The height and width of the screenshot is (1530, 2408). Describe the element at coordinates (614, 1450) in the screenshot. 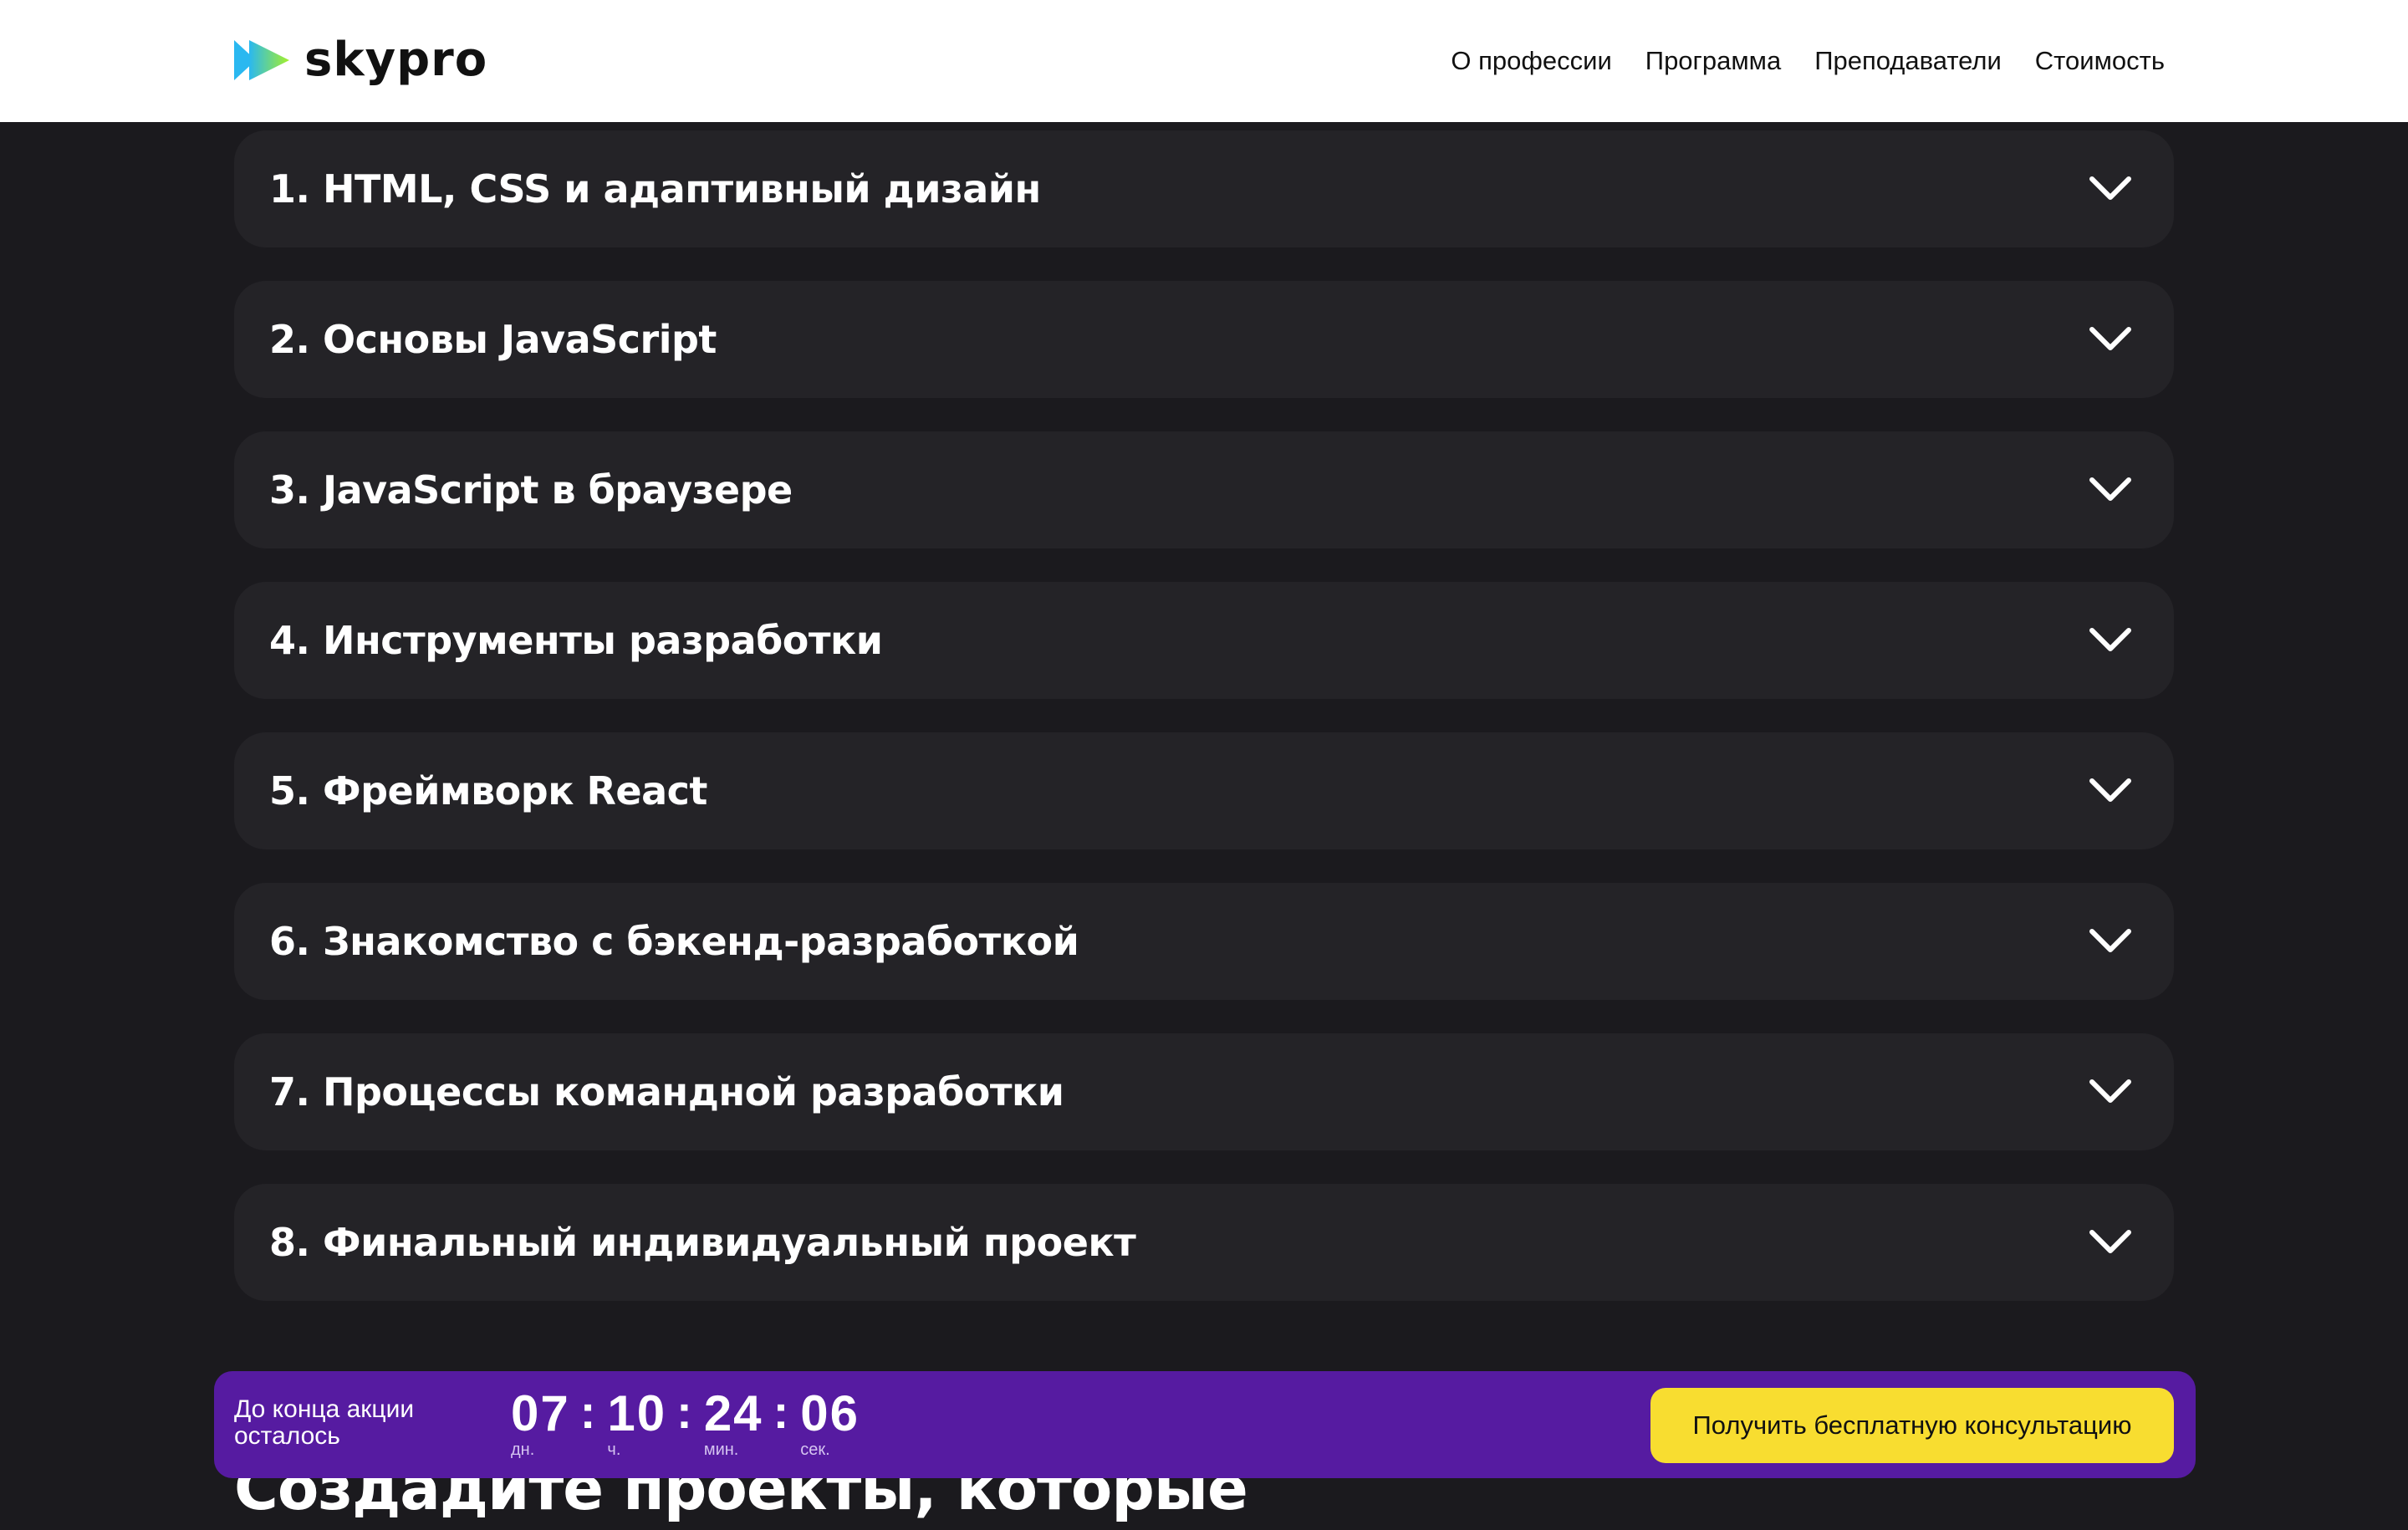

I see `timer-hours-unit: ч.` at that location.